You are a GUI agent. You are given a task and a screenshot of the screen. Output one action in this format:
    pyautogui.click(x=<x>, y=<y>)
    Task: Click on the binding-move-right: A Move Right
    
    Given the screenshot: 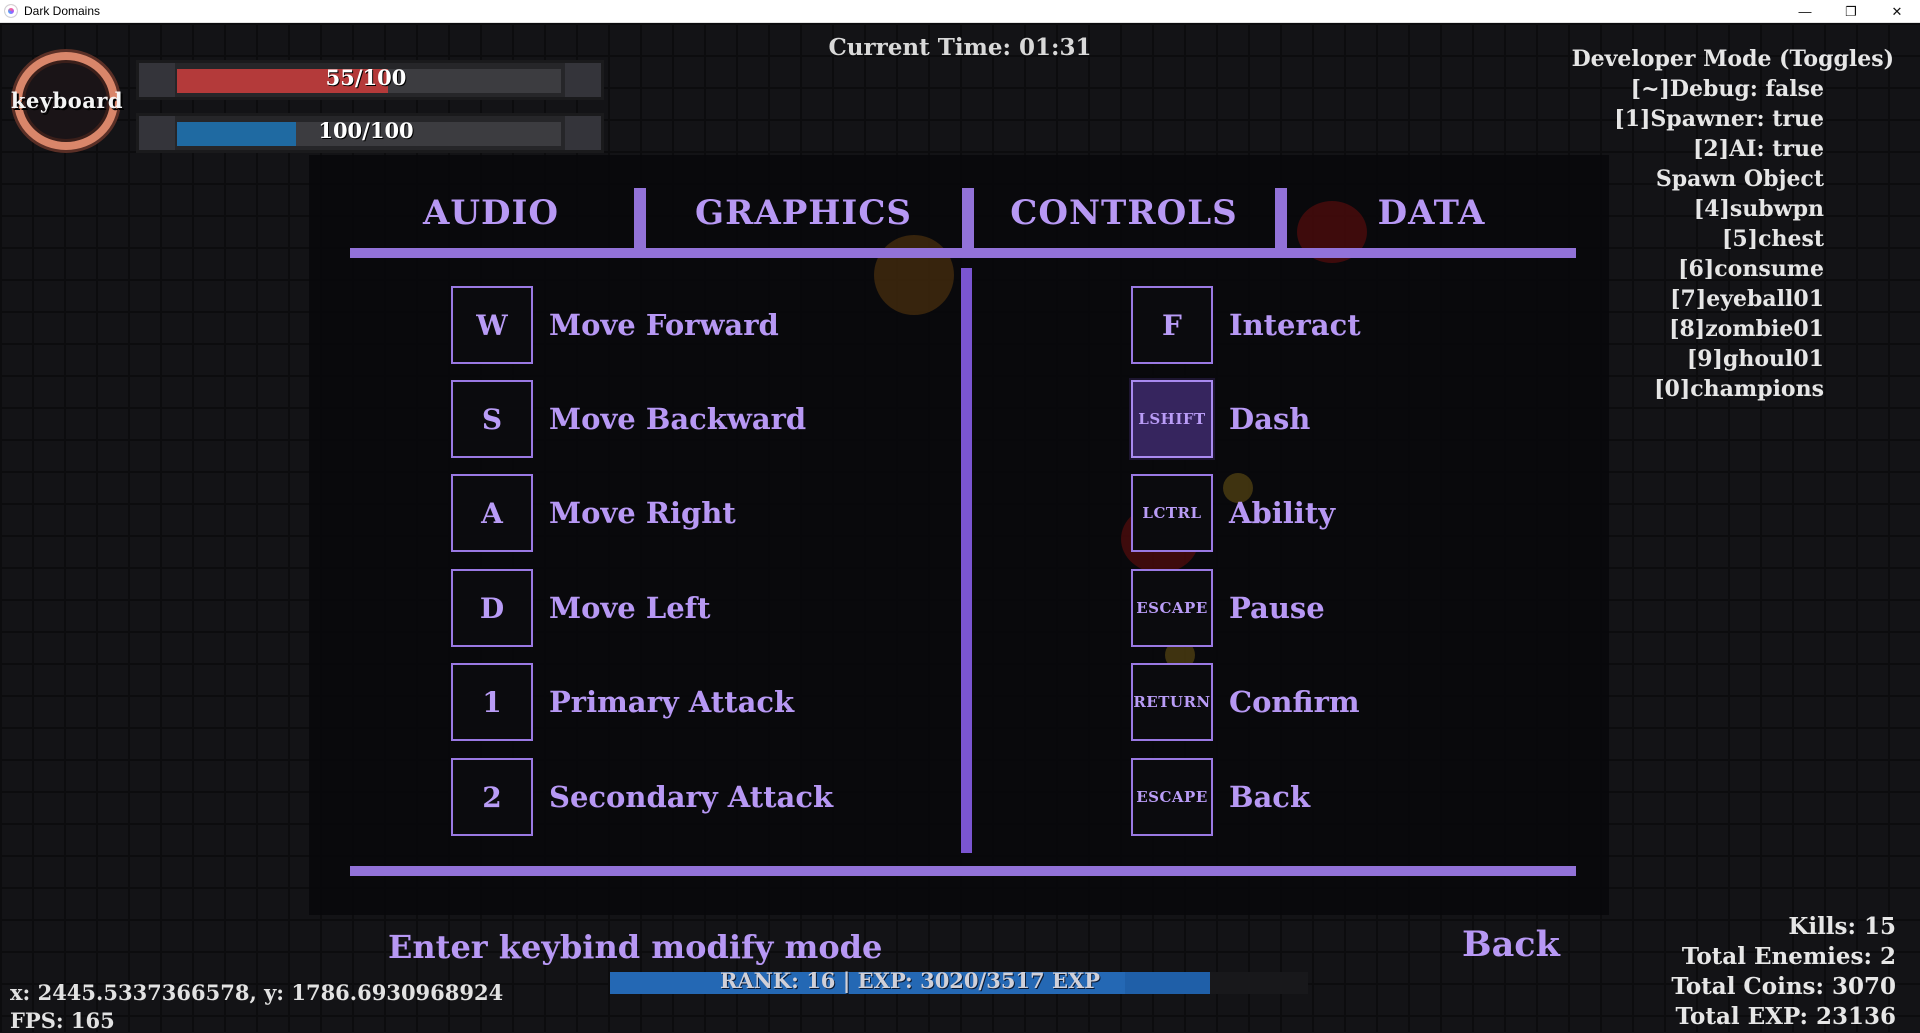 What is the action you would take?
    pyautogui.click(x=593, y=513)
    